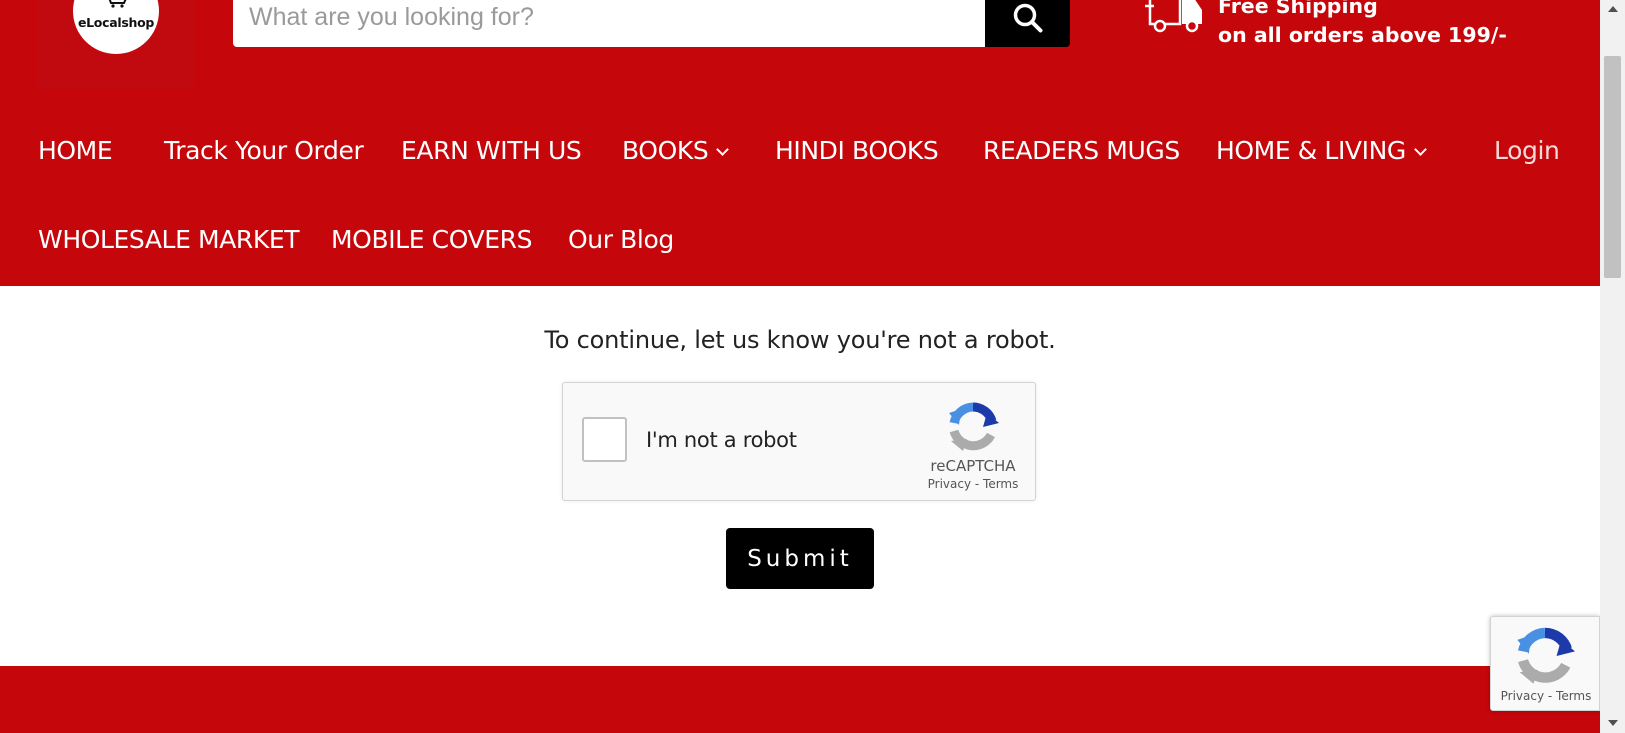  I want to click on search-icon, so click(1027, 17).